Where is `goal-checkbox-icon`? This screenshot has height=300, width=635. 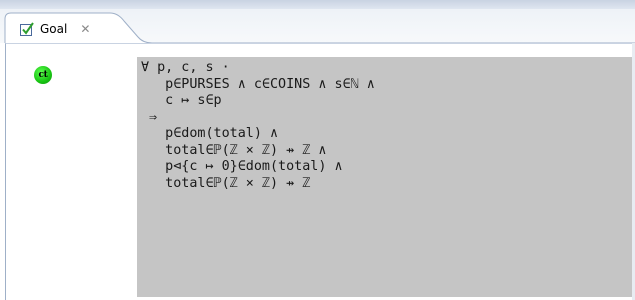 goal-checkbox-icon is located at coordinates (27, 29).